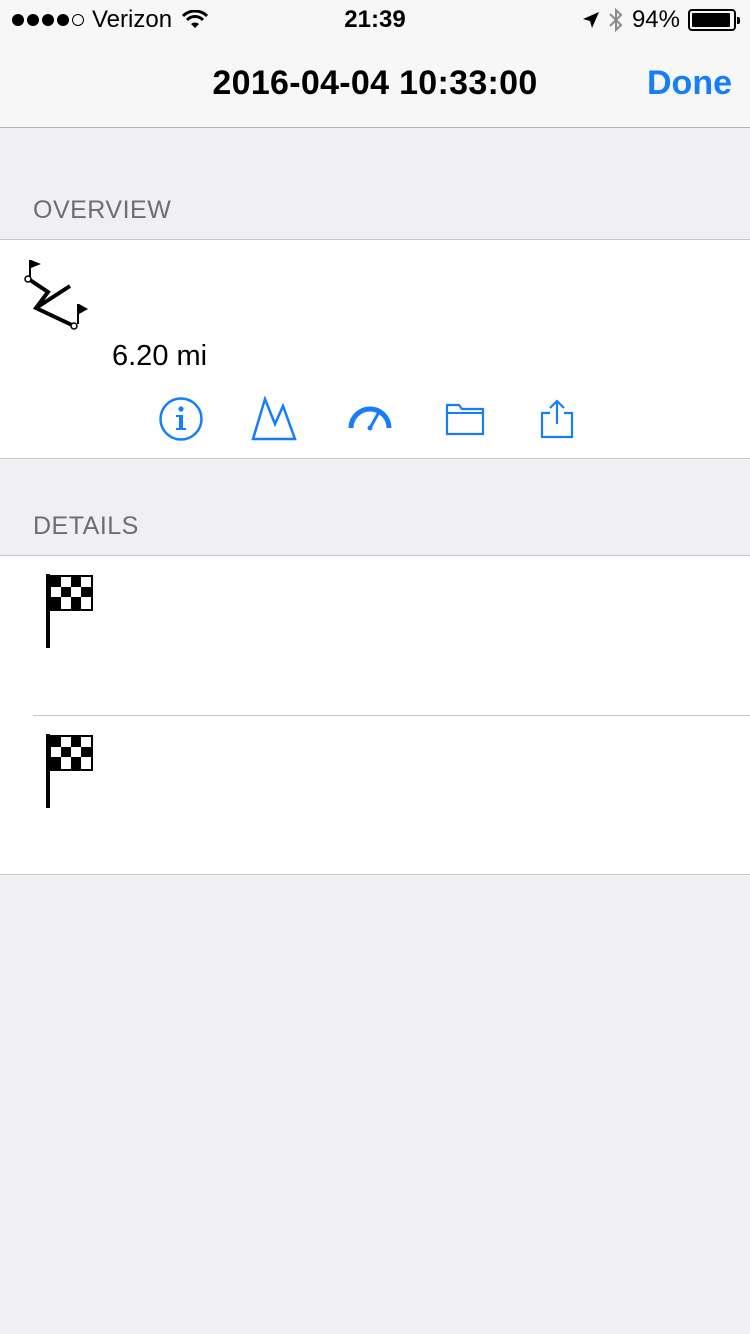 This screenshot has width=750, height=1334. I want to click on status-right: 94%, so click(661, 20).